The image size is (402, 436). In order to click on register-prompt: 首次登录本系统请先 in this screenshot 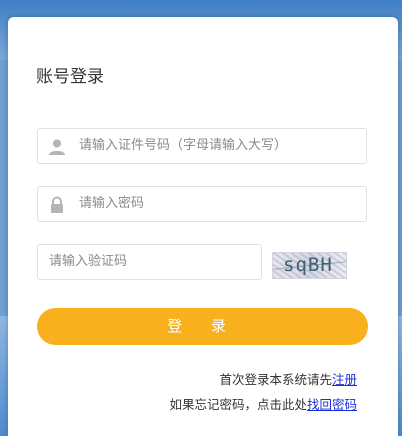, I will do `click(275, 379)`.